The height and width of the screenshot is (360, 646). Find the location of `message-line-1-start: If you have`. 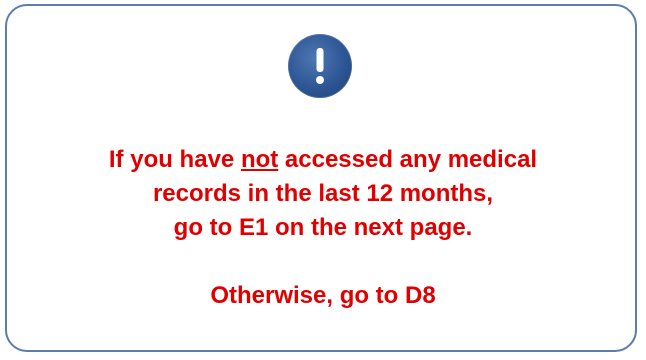

message-line-1-start: If you have is located at coordinates (174, 159).